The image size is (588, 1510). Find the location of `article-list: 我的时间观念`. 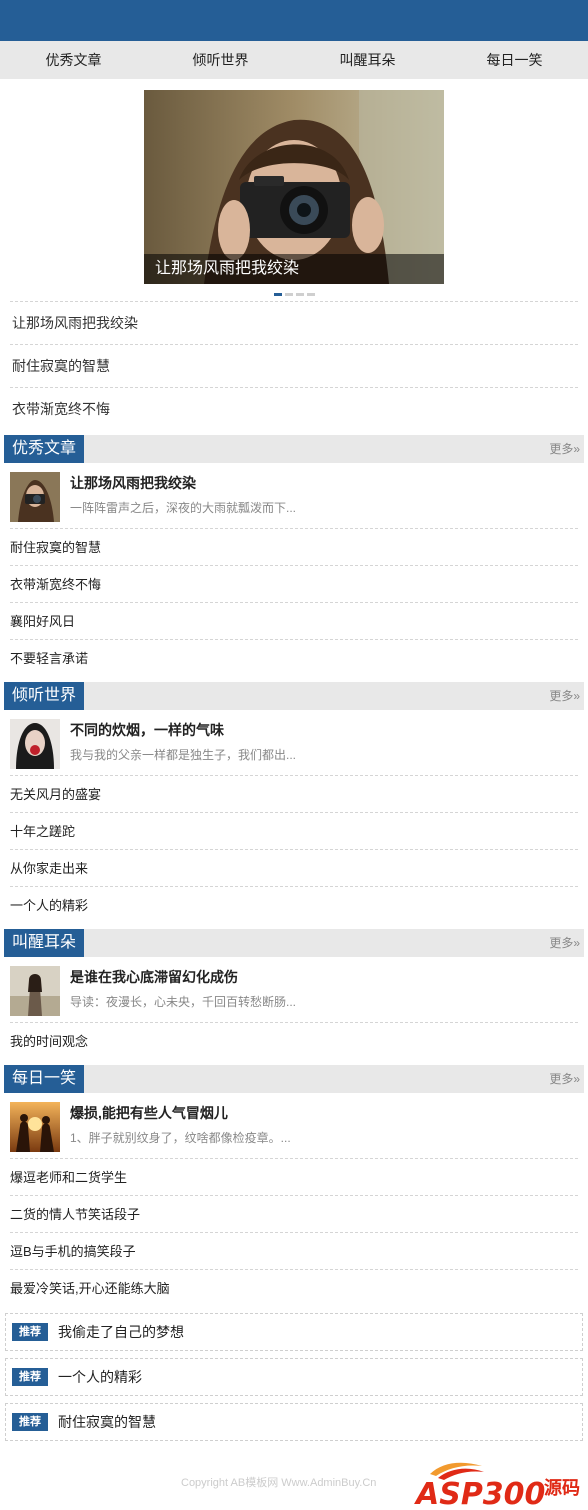

article-list: 我的时间观念 is located at coordinates (294, 1041).